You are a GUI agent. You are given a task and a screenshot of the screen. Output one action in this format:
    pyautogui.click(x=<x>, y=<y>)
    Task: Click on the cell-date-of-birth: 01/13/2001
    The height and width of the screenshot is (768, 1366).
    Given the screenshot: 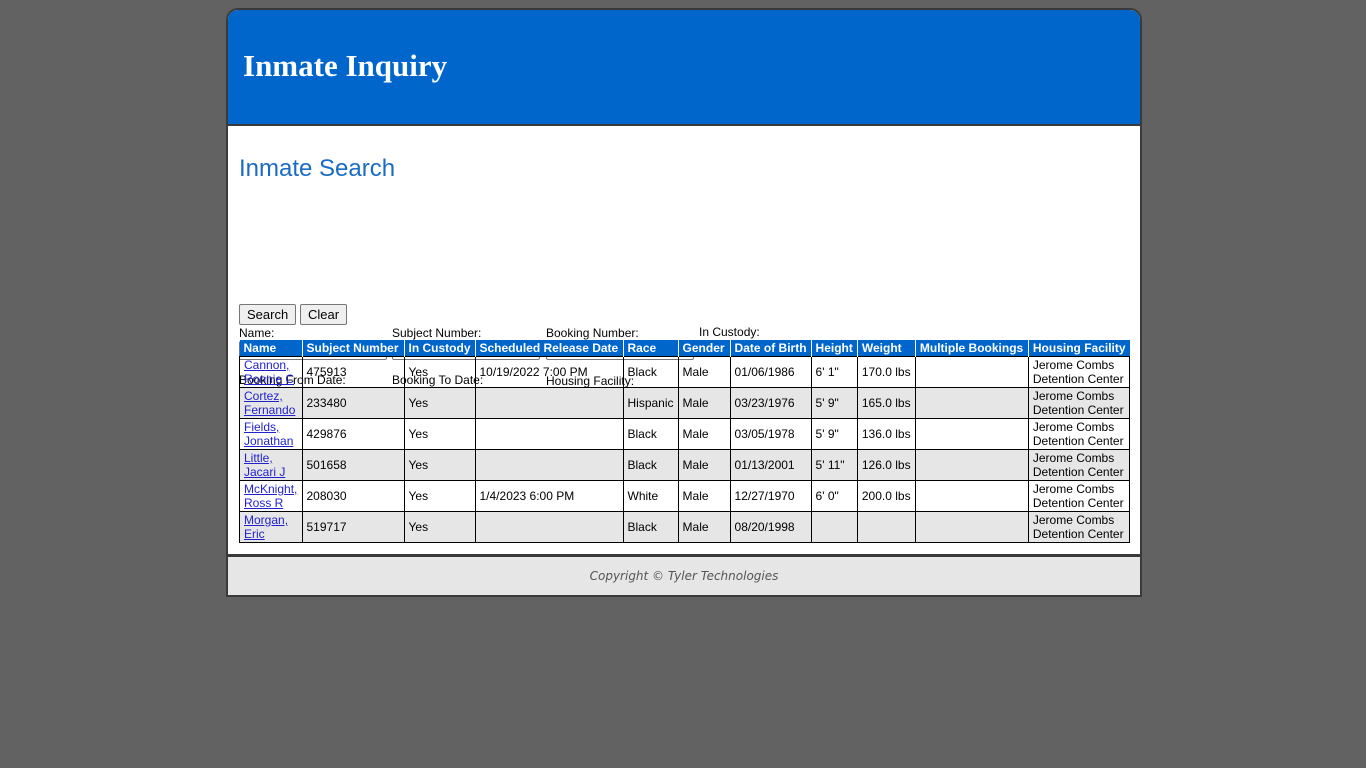 What is the action you would take?
    pyautogui.click(x=770, y=465)
    